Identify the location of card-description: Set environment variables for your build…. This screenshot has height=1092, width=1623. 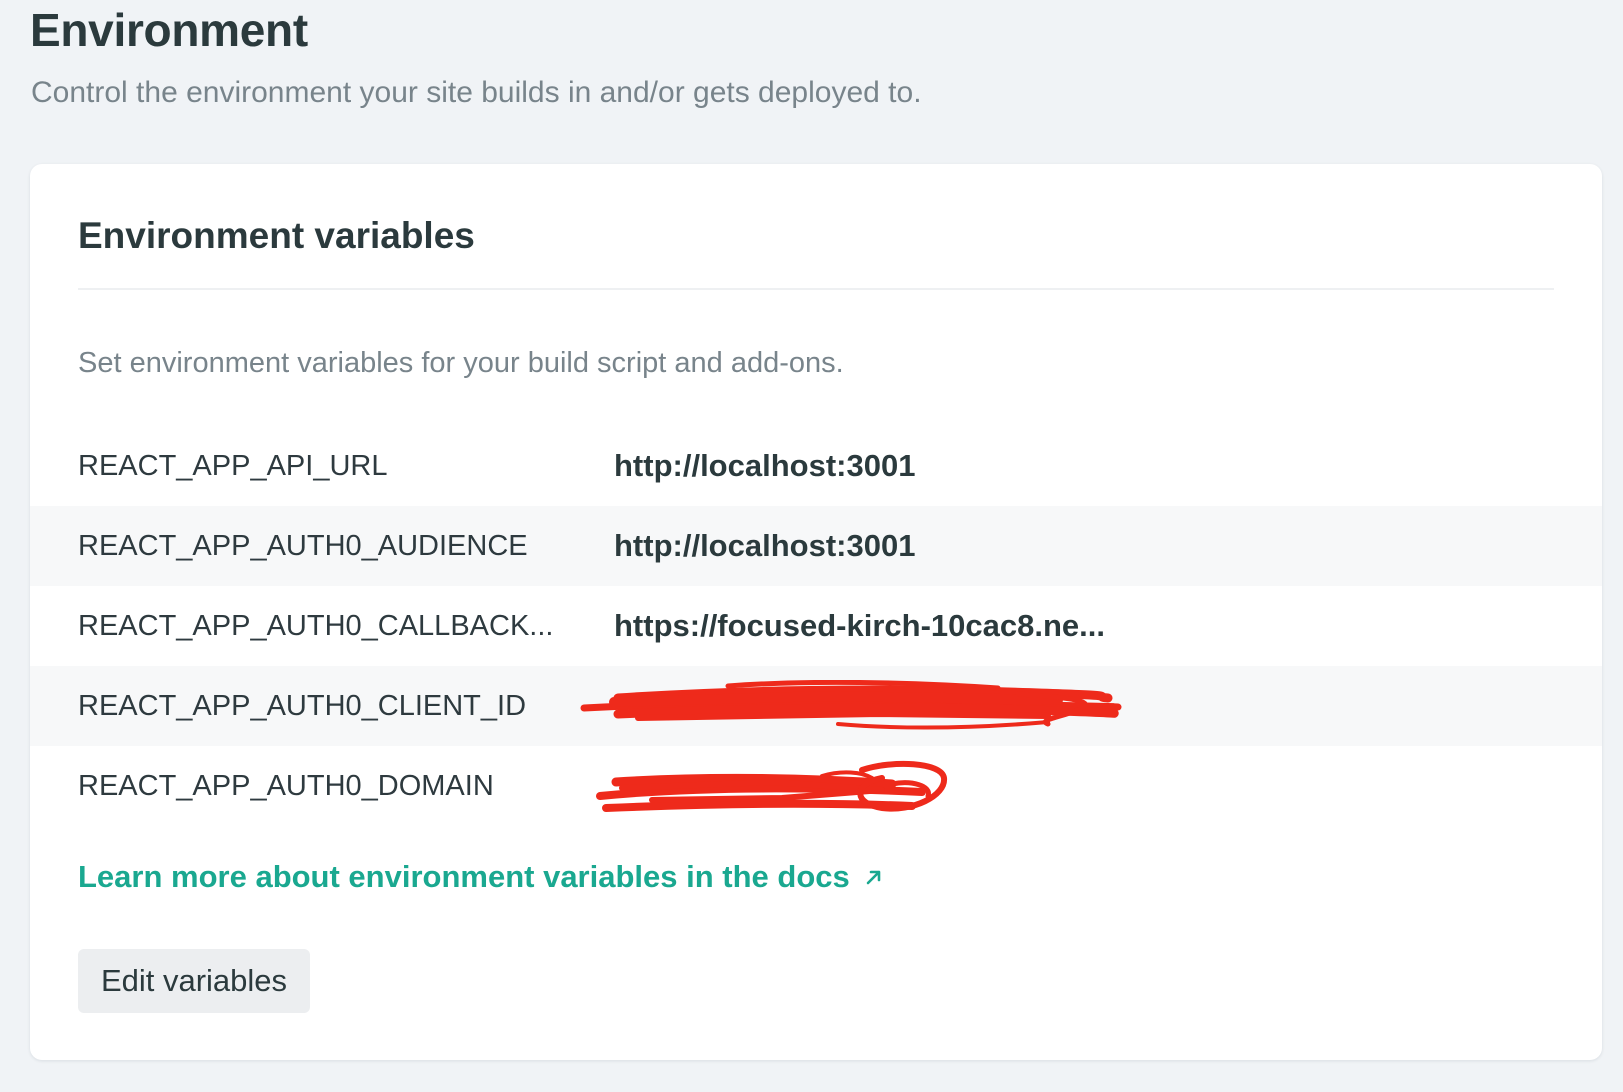
(461, 363).